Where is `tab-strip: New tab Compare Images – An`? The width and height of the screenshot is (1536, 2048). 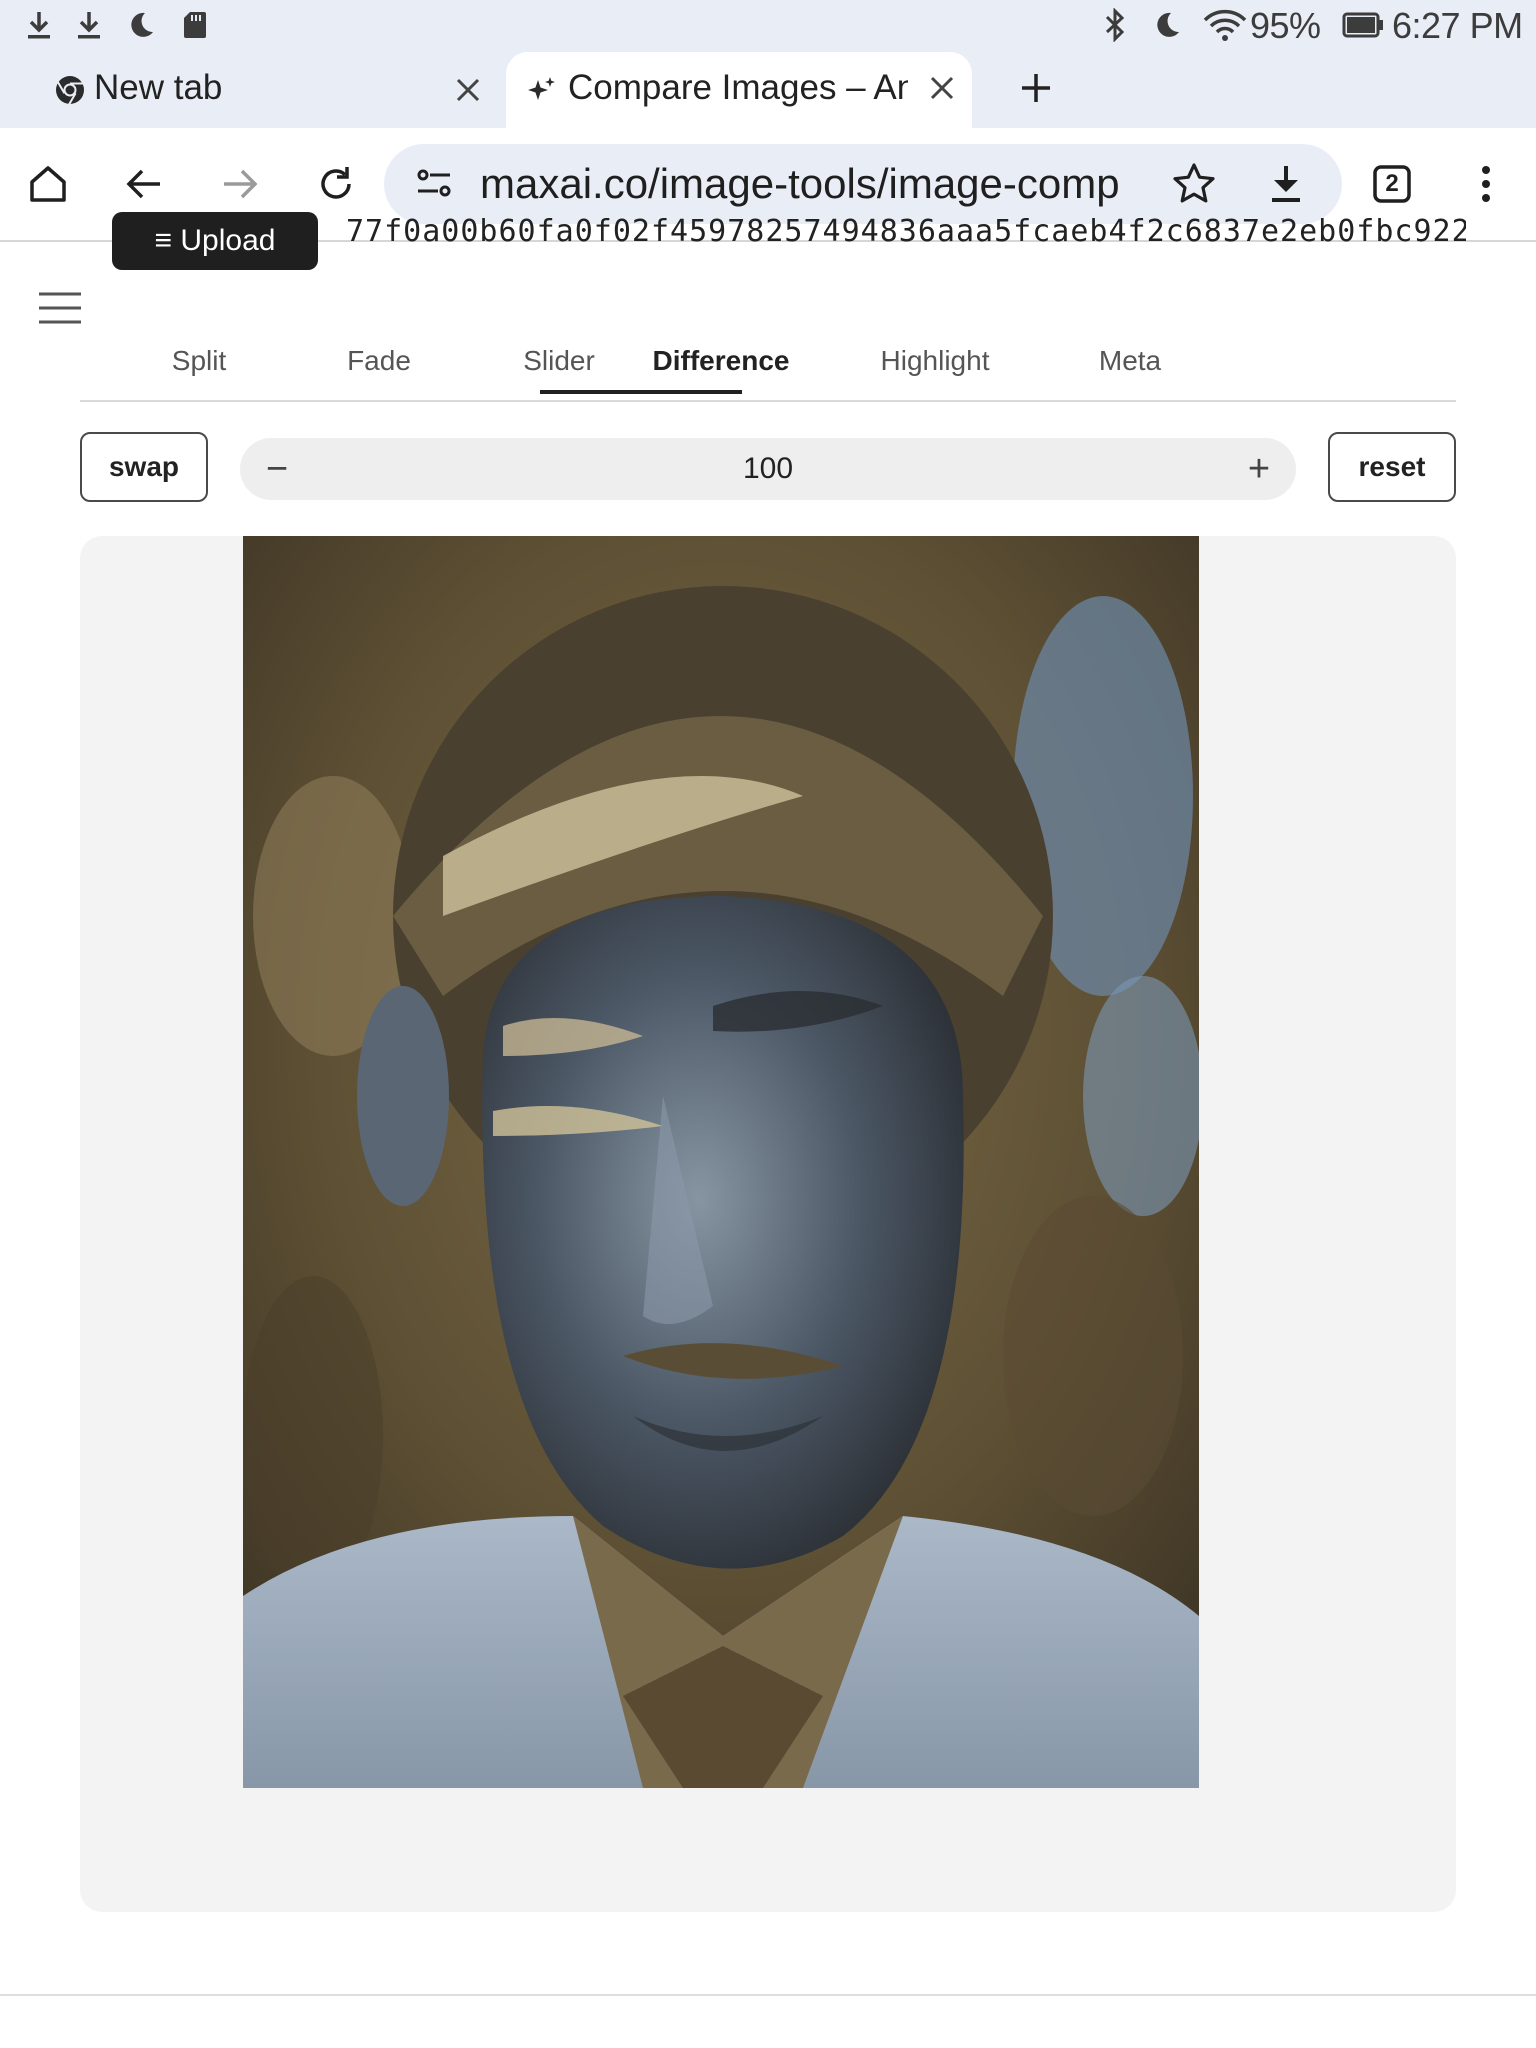
tab-strip: New tab Compare Images – An is located at coordinates (768, 90).